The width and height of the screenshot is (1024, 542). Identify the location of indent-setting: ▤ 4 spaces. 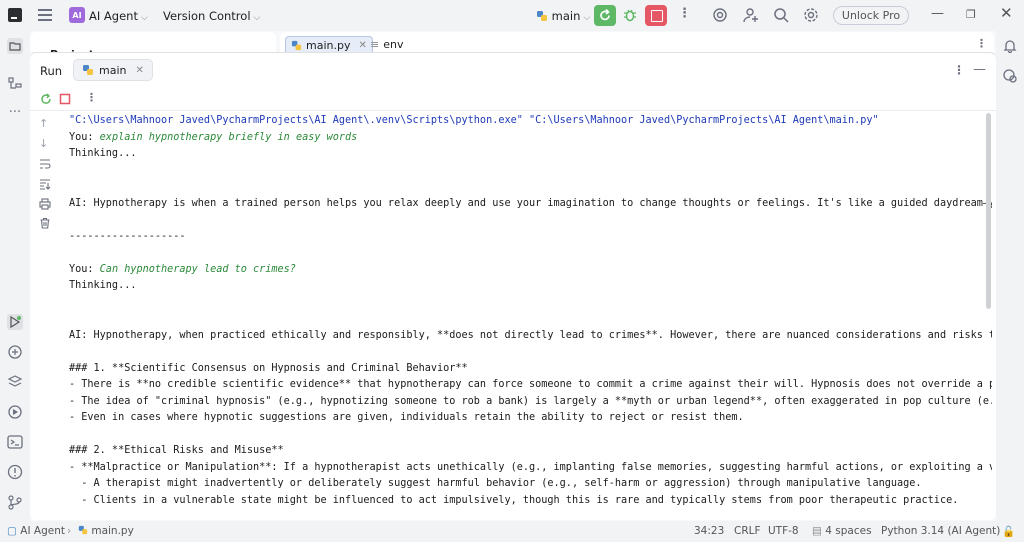
(842, 531).